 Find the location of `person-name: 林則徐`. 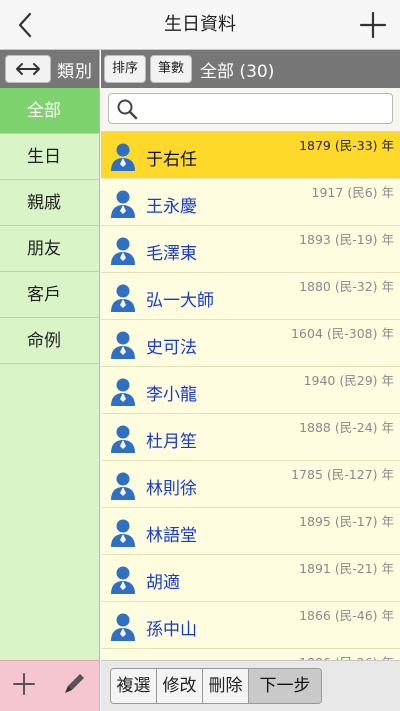

person-name: 林則徐 is located at coordinates (171, 489).